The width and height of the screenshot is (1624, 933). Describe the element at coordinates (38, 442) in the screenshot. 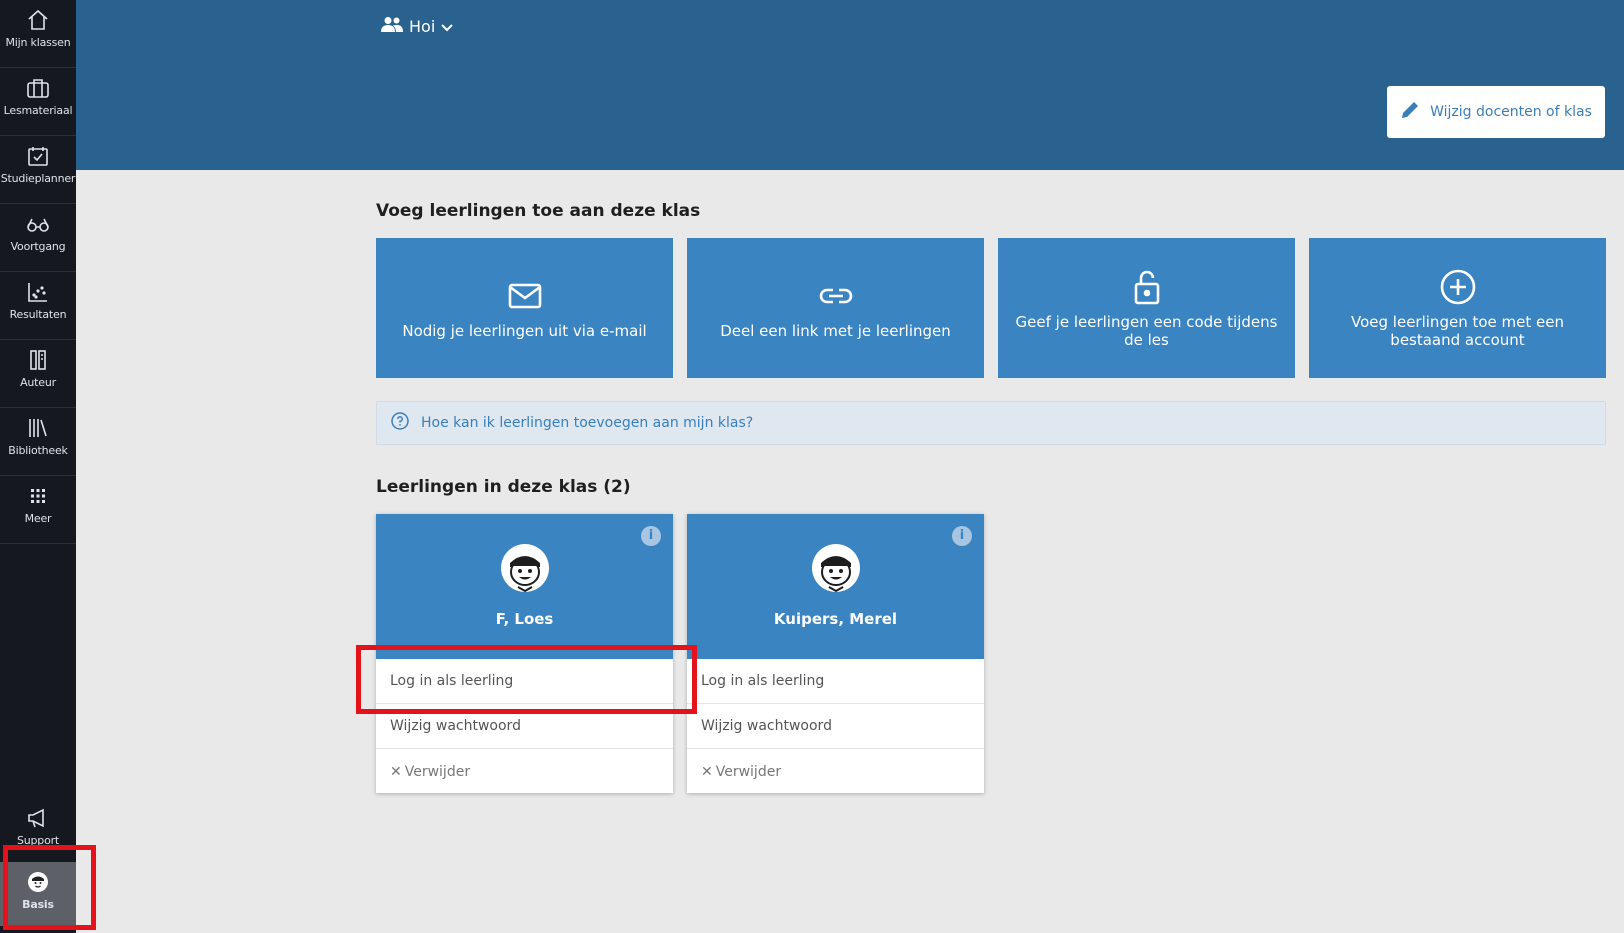

I see `sidebar-item-bibliotheek: Bibliotheek` at that location.